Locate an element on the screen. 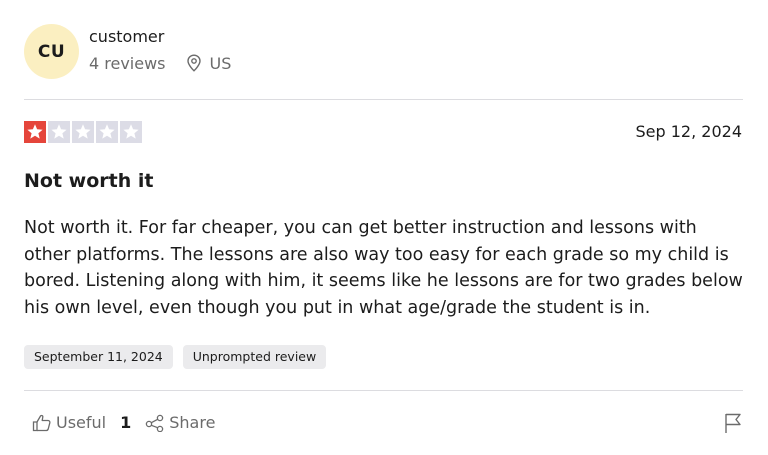 The image size is (768, 455). review-count: 4 reviews is located at coordinates (127, 63).